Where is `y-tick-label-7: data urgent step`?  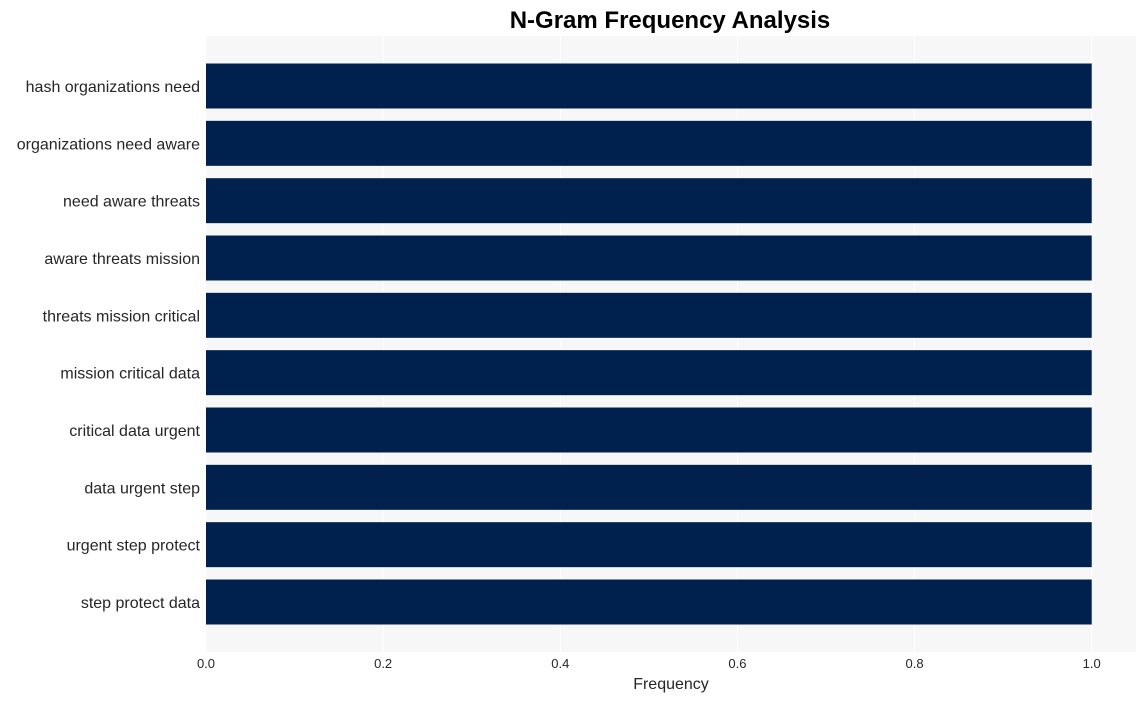 y-tick-label-7: data urgent step is located at coordinates (142, 488).